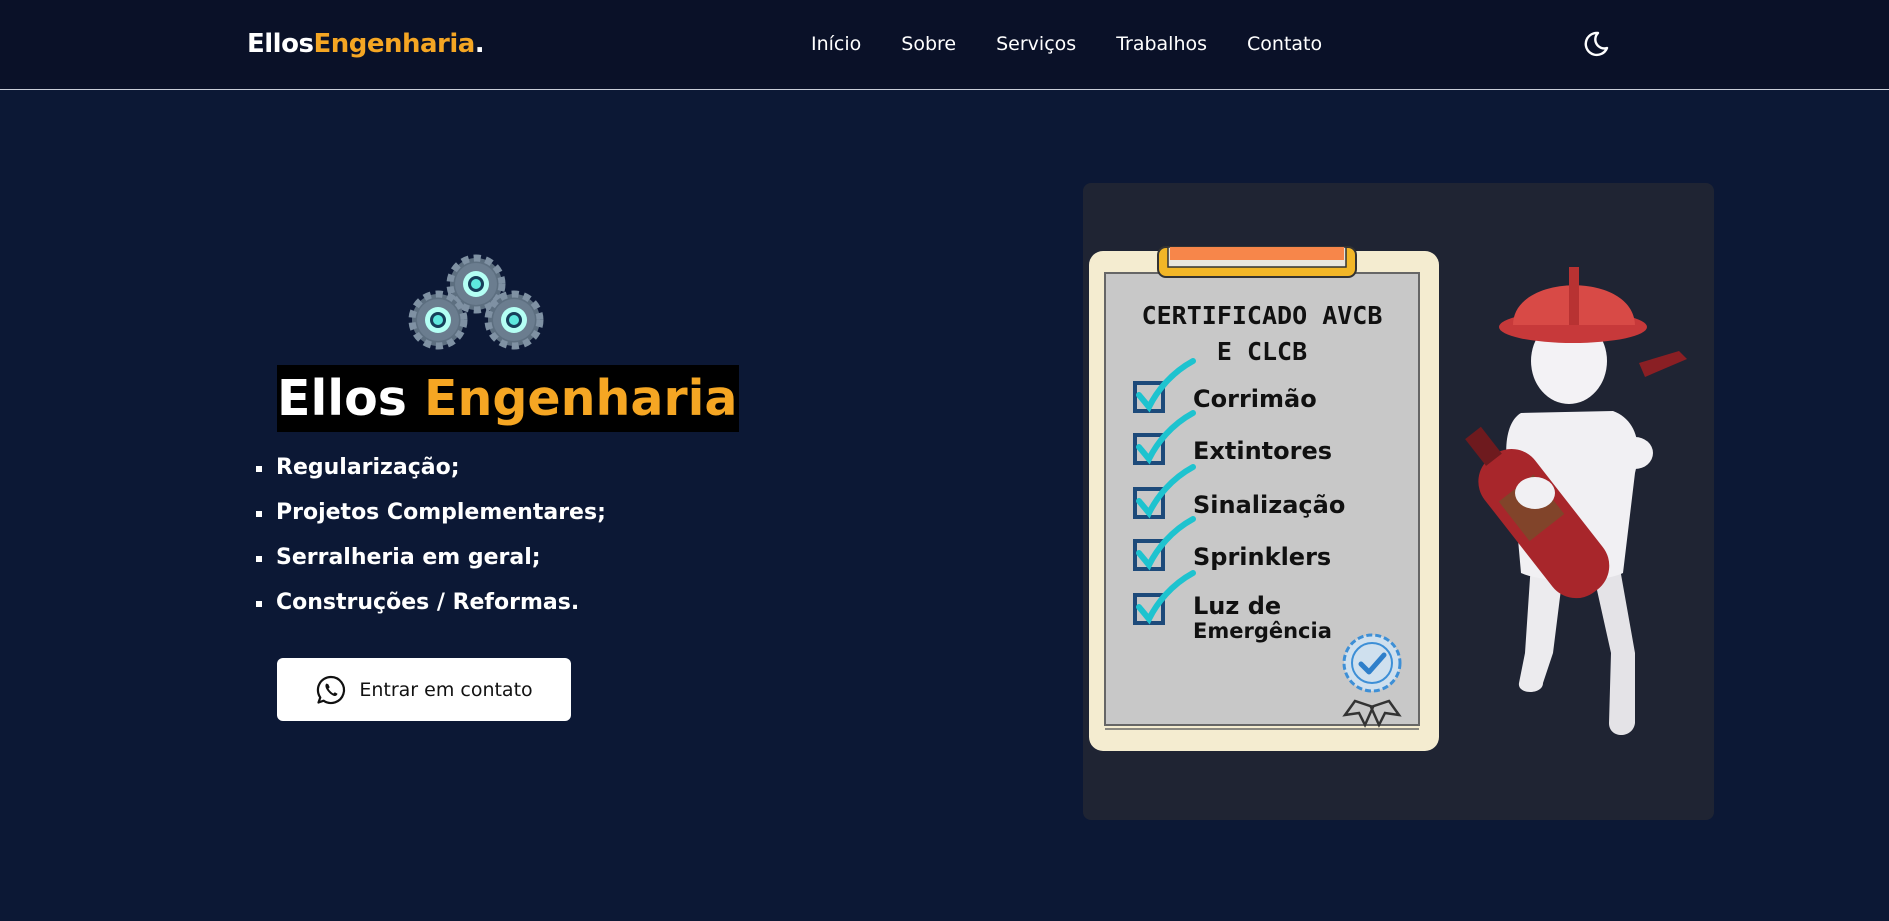  What do you see at coordinates (836, 44) in the screenshot?
I see `nav-link-inicio: Início` at bounding box center [836, 44].